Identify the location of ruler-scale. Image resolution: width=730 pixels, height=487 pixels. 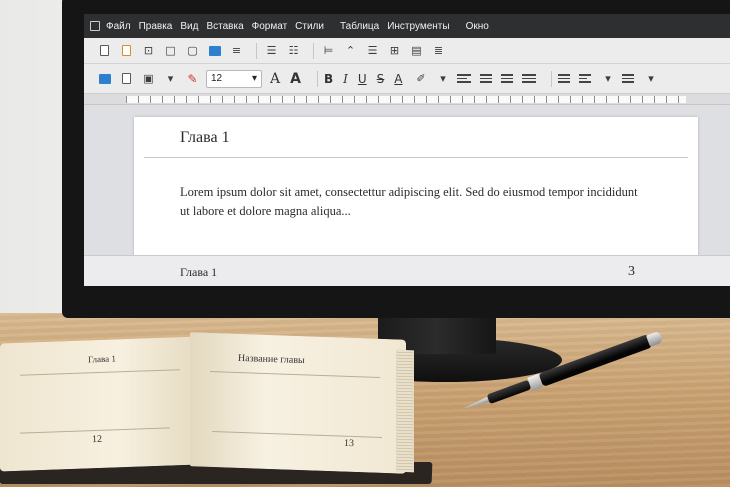
(406, 99).